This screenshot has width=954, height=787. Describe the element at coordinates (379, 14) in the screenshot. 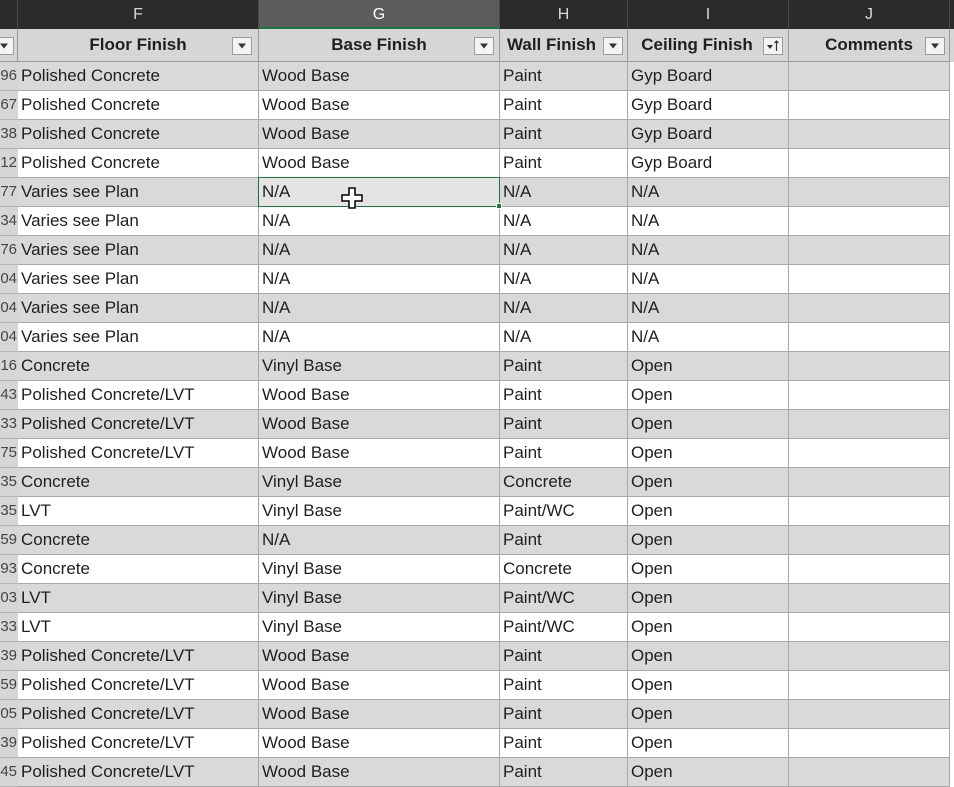

I see `column-letter-g: G` at that location.